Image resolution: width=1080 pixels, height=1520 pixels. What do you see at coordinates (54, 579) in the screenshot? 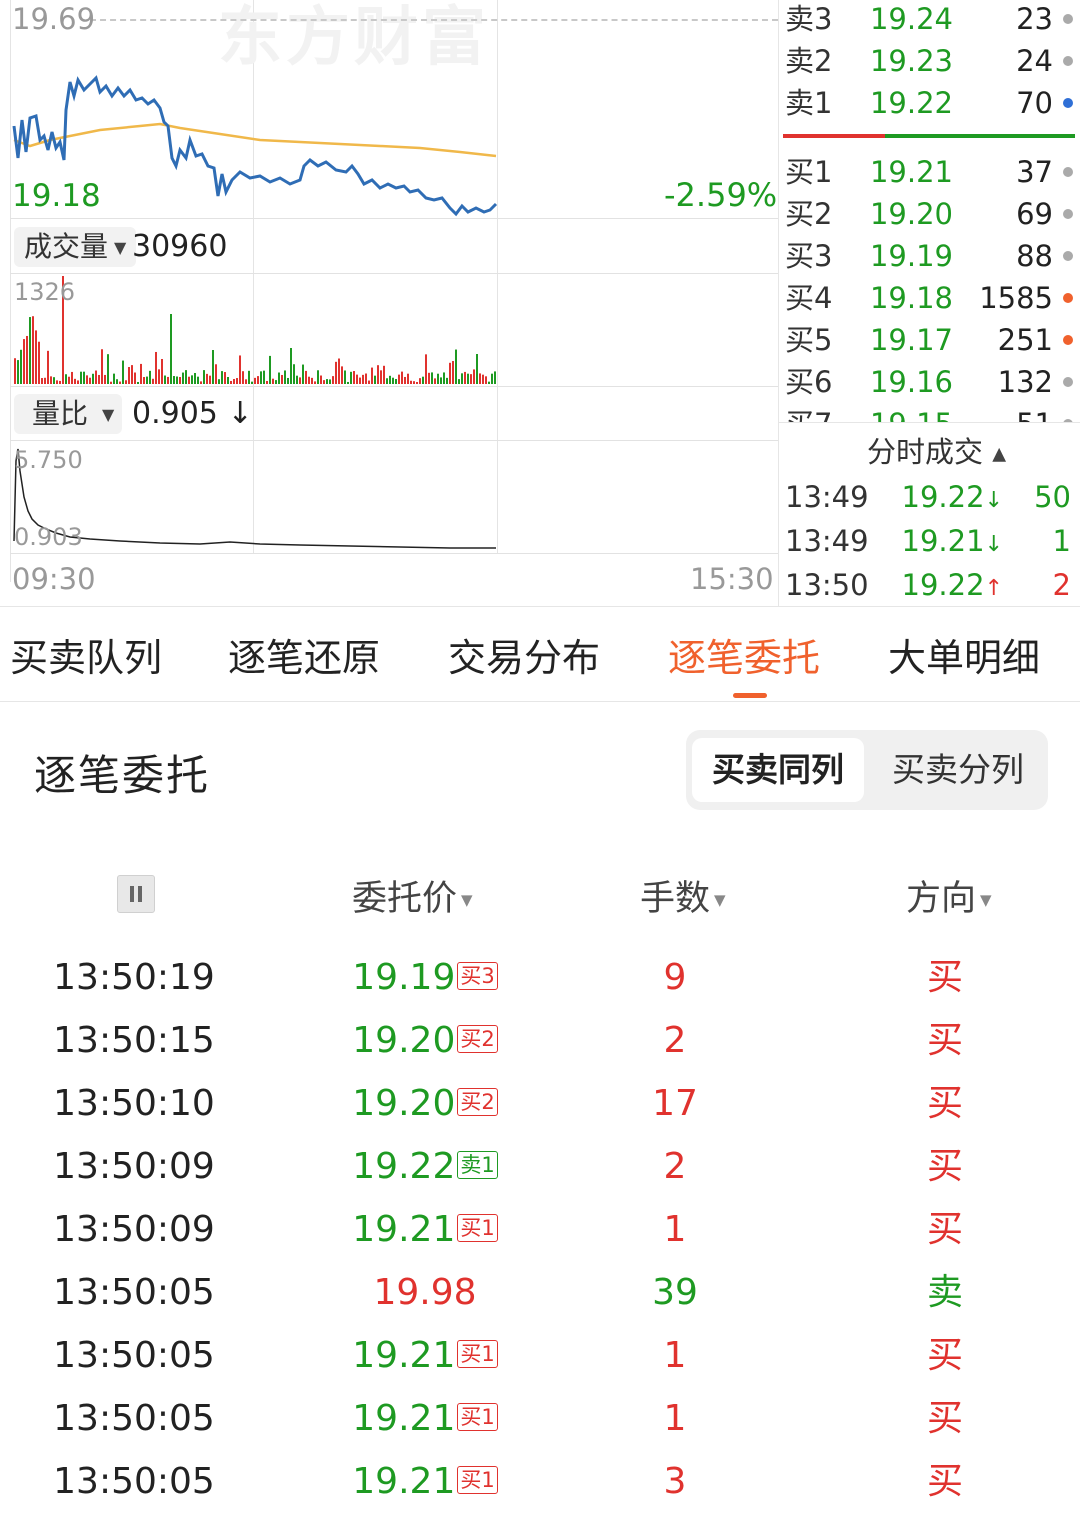
I see `time-start-label: 09:30` at bounding box center [54, 579].